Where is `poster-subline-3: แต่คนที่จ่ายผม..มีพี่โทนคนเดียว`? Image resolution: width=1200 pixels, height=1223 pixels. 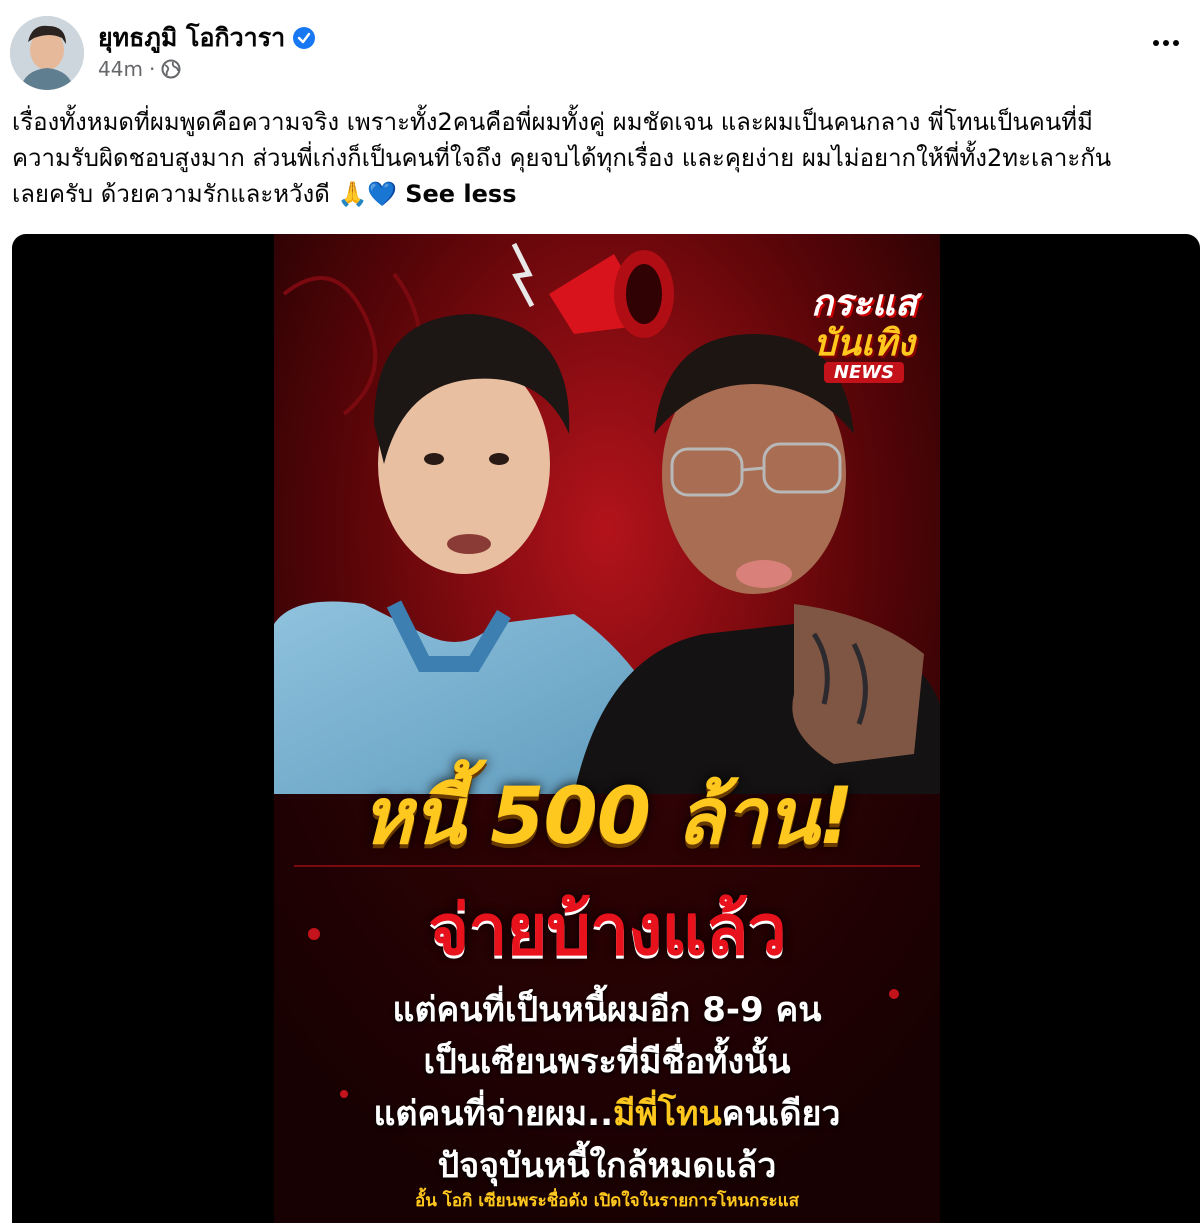
poster-subline-3: แต่คนที่จ่ายผม..มีพี่โทนคนเดียว is located at coordinates (607, 1113).